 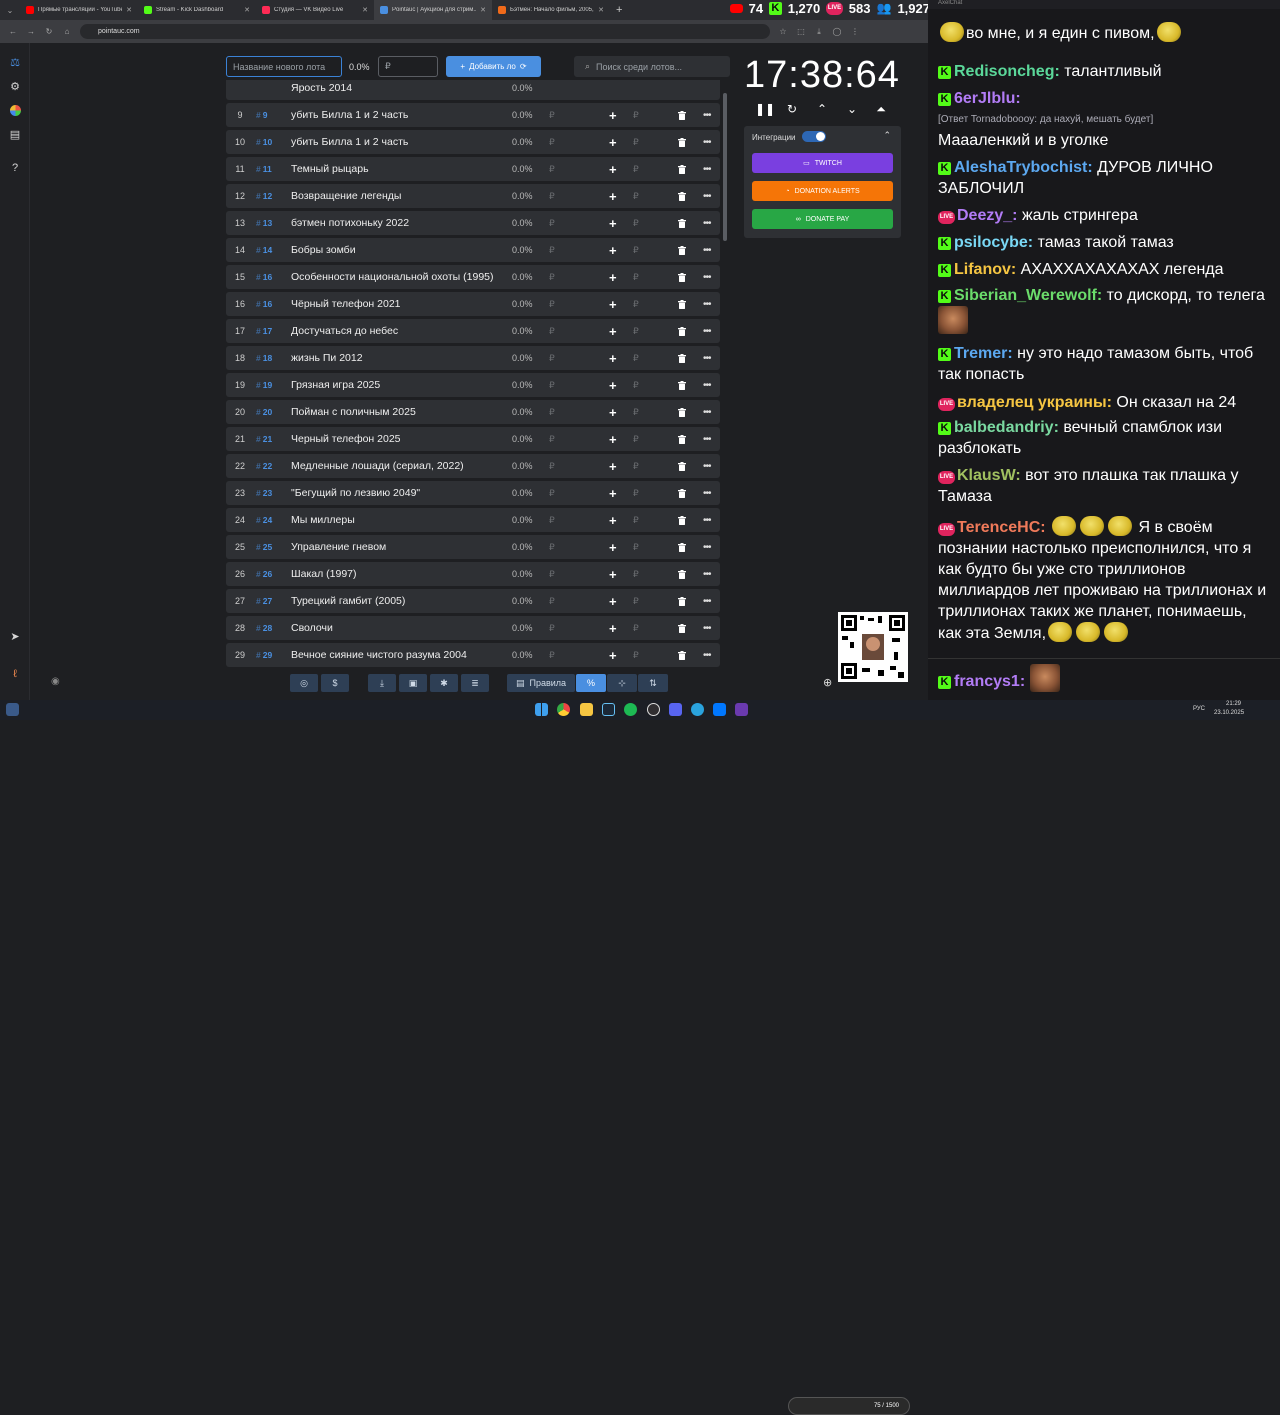 I want to click on lot-name: Особенности национальной охоты (1995), so click(x=392, y=277).